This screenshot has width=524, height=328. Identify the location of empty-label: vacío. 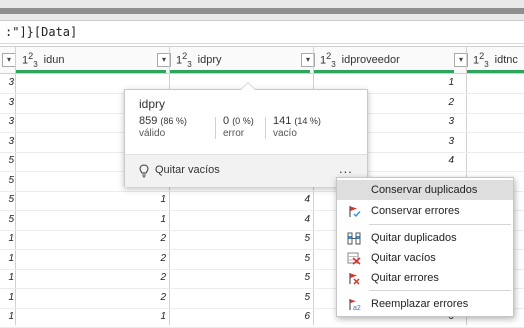
(285, 133).